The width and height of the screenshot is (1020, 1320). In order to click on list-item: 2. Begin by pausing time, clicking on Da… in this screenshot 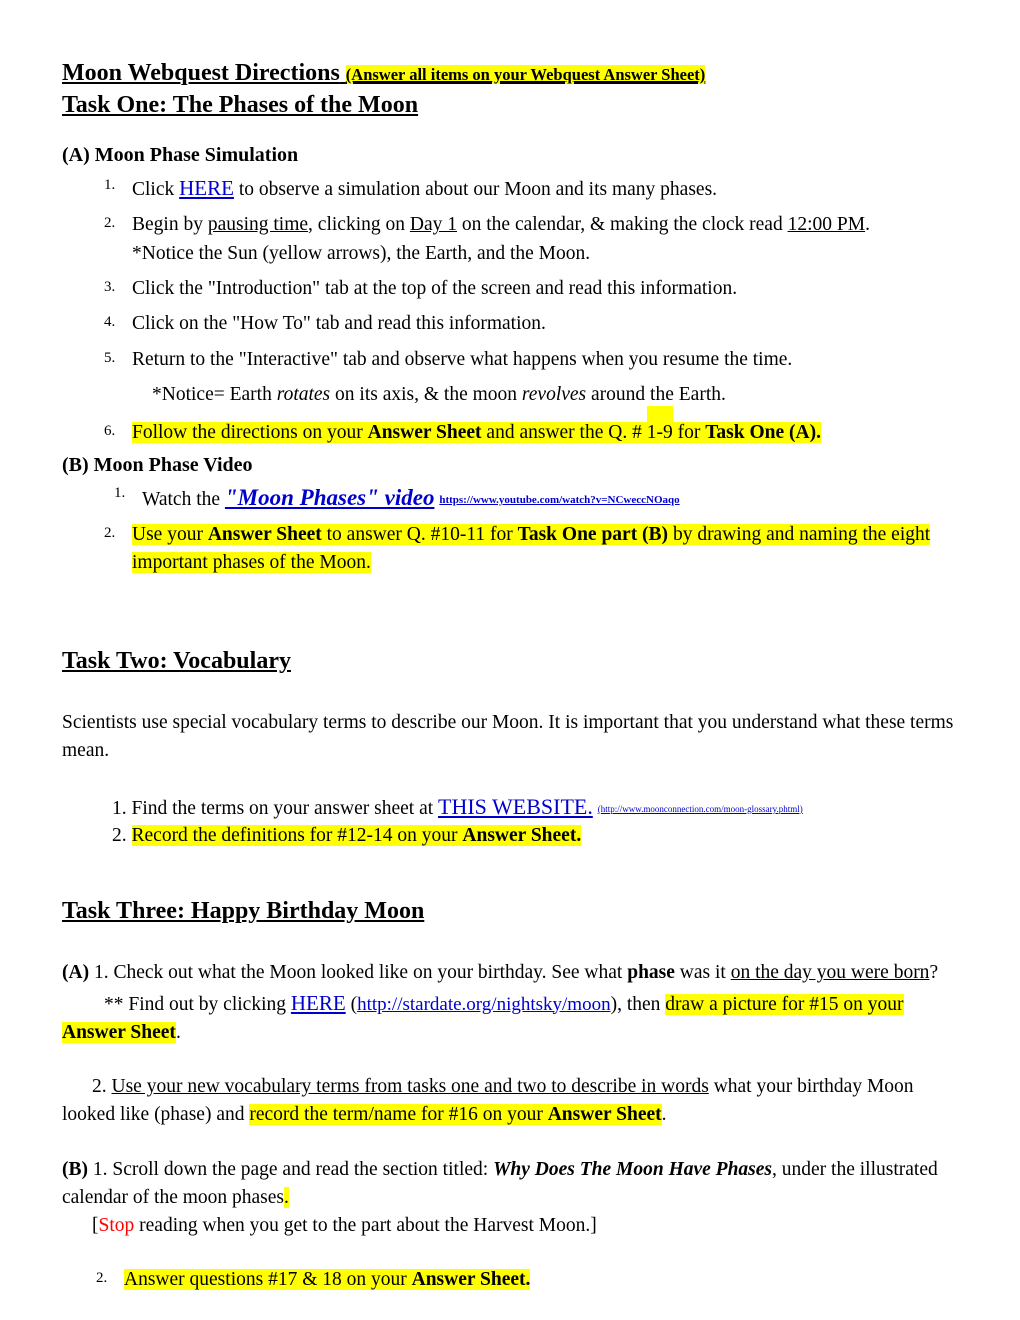, I will do `click(510, 239)`.